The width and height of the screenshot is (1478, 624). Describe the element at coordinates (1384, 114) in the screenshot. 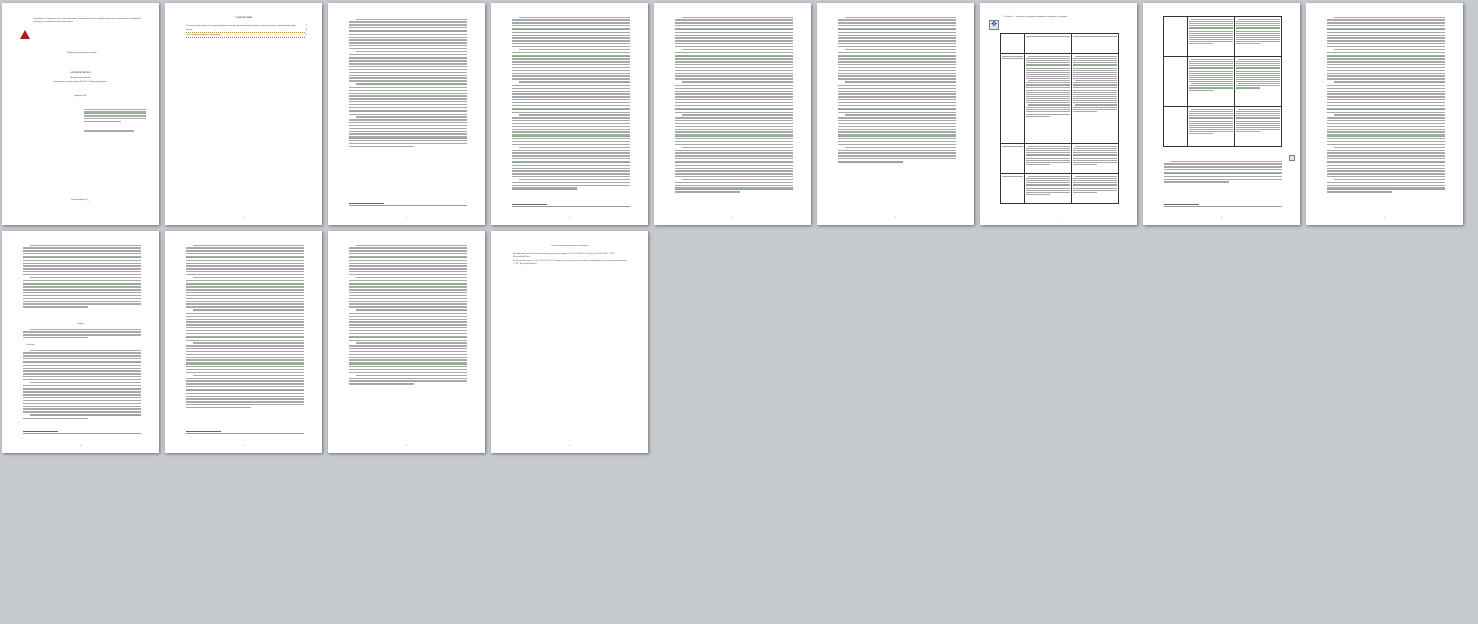

I see `page-9: 9` at that location.